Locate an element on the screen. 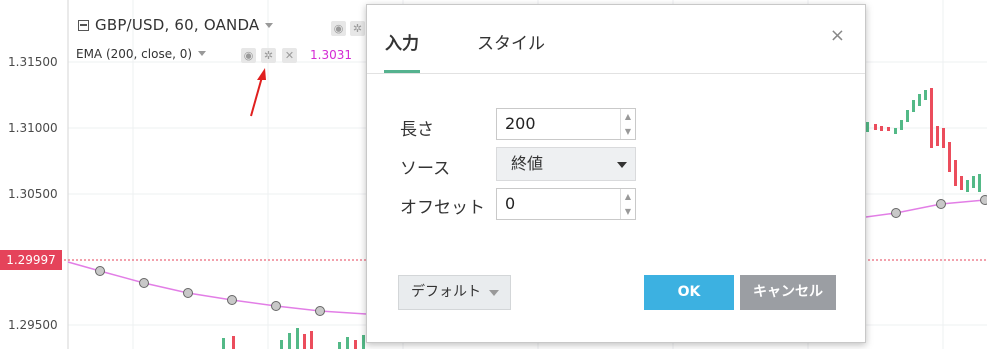 The height and width of the screenshot is (349, 987). indicator-legend: EMA (200, close, 0) is located at coordinates (141, 54).